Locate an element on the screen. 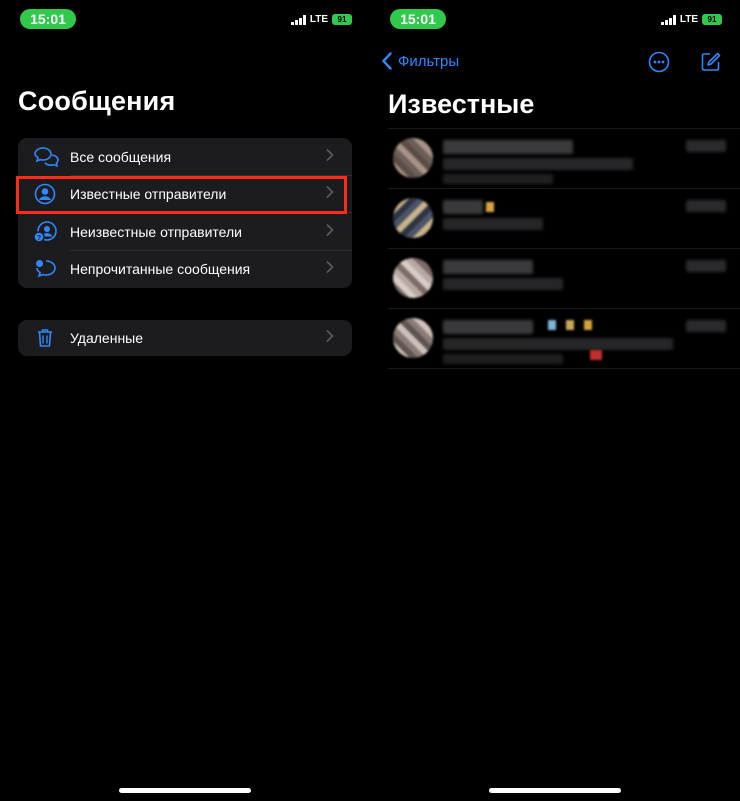 The height and width of the screenshot is (801, 740). person-circle-icon is located at coordinates (45, 194).